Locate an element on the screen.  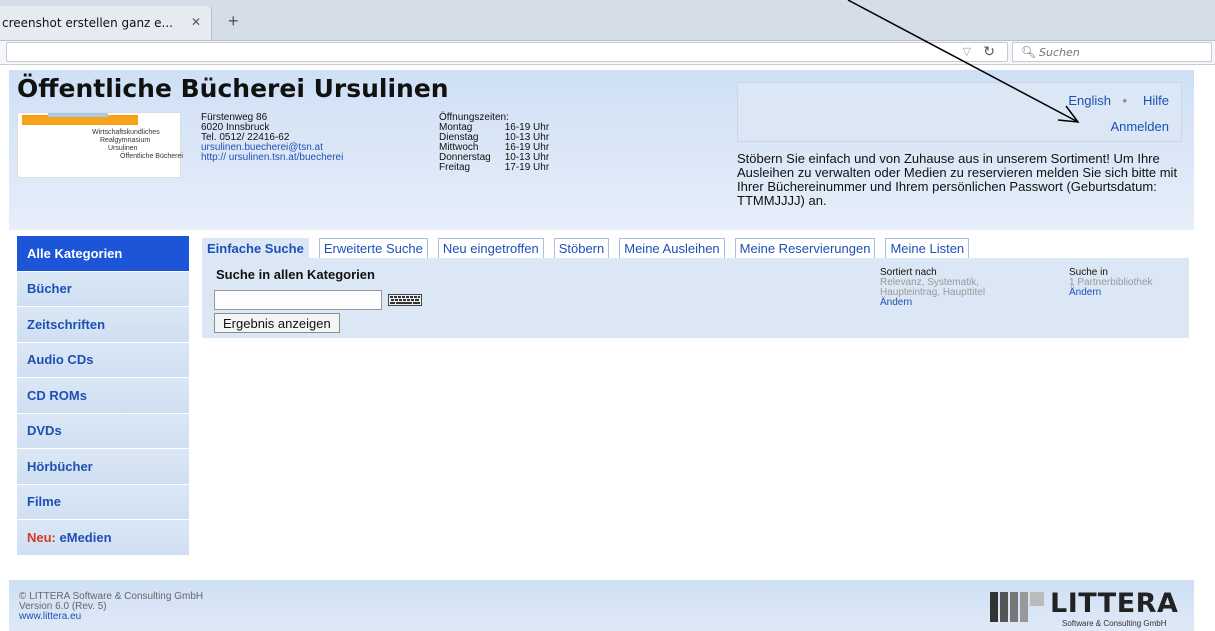
emedia-label: eMedien is located at coordinates (85, 537).